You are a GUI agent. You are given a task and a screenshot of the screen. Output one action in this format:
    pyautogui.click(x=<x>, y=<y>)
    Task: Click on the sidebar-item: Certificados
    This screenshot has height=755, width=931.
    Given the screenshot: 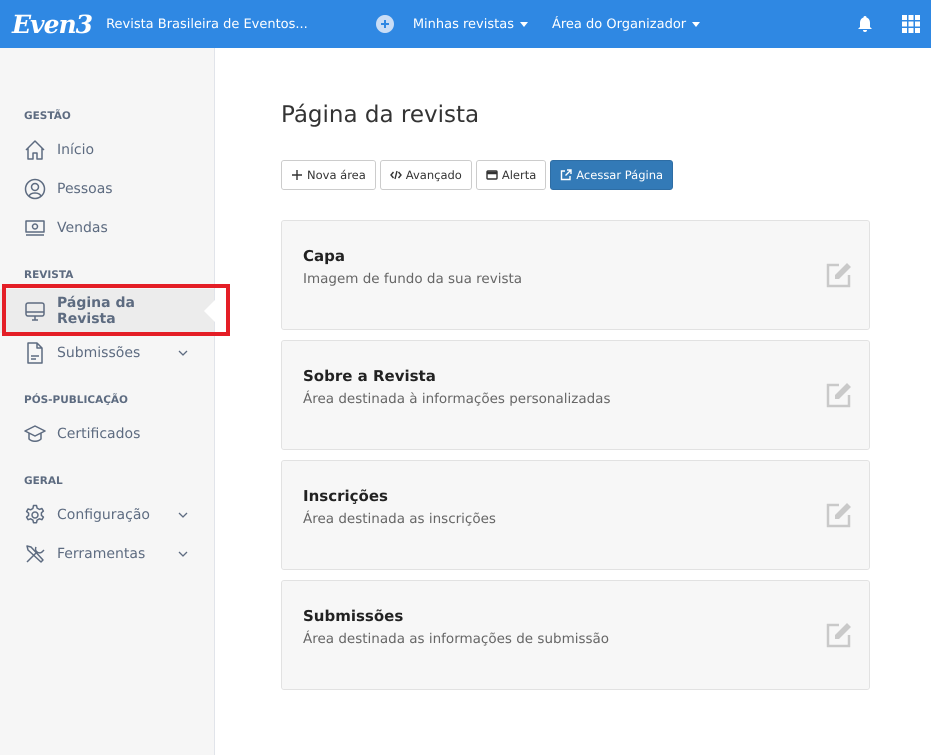 What is the action you would take?
    pyautogui.click(x=107, y=433)
    